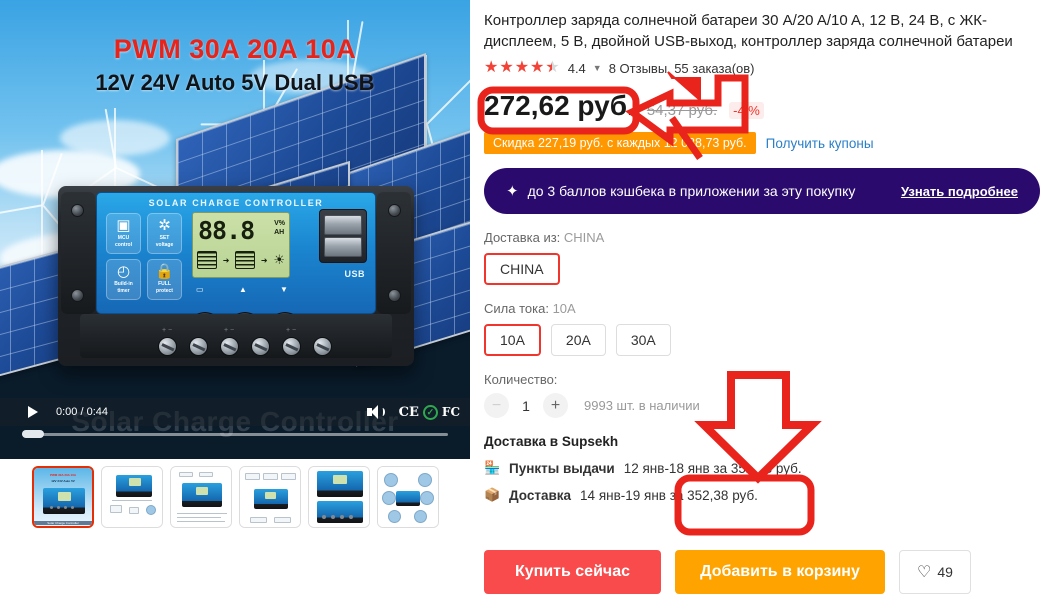 This screenshot has height=606, width=1043. What do you see at coordinates (492, 467) in the screenshot?
I see `pickup-point-icon: 🏪` at bounding box center [492, 467].